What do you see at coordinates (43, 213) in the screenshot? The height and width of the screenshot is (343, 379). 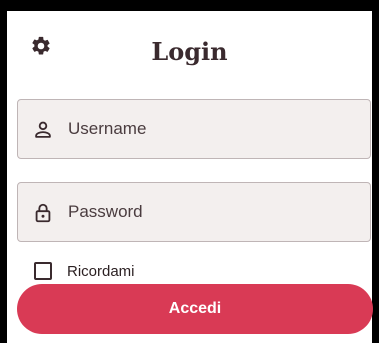 I see `lock-icon` at bounding box center [43, 213].